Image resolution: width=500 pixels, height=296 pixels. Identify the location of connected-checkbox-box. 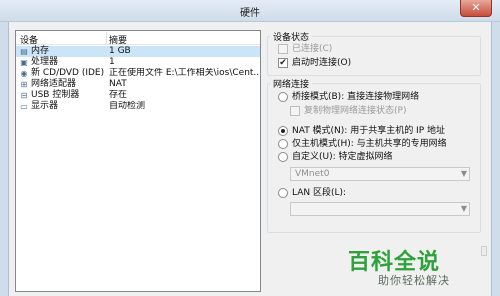
(283, 49).